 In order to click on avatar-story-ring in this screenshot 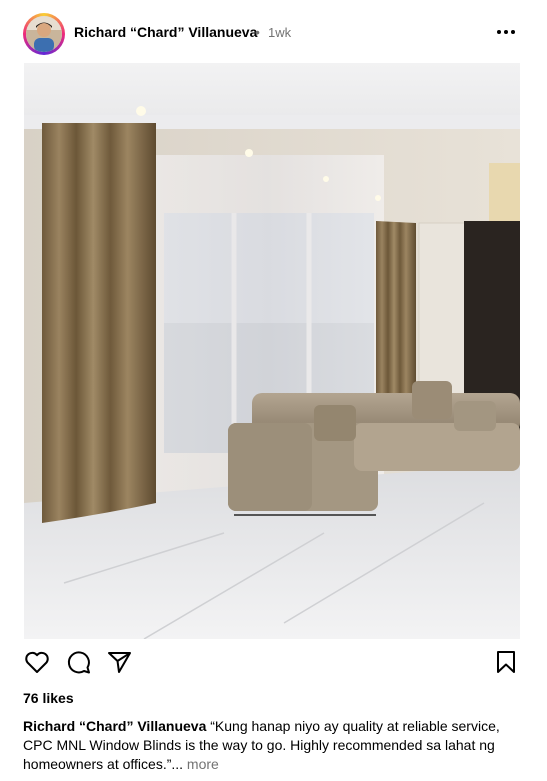, I will do `click(44, 34)`.